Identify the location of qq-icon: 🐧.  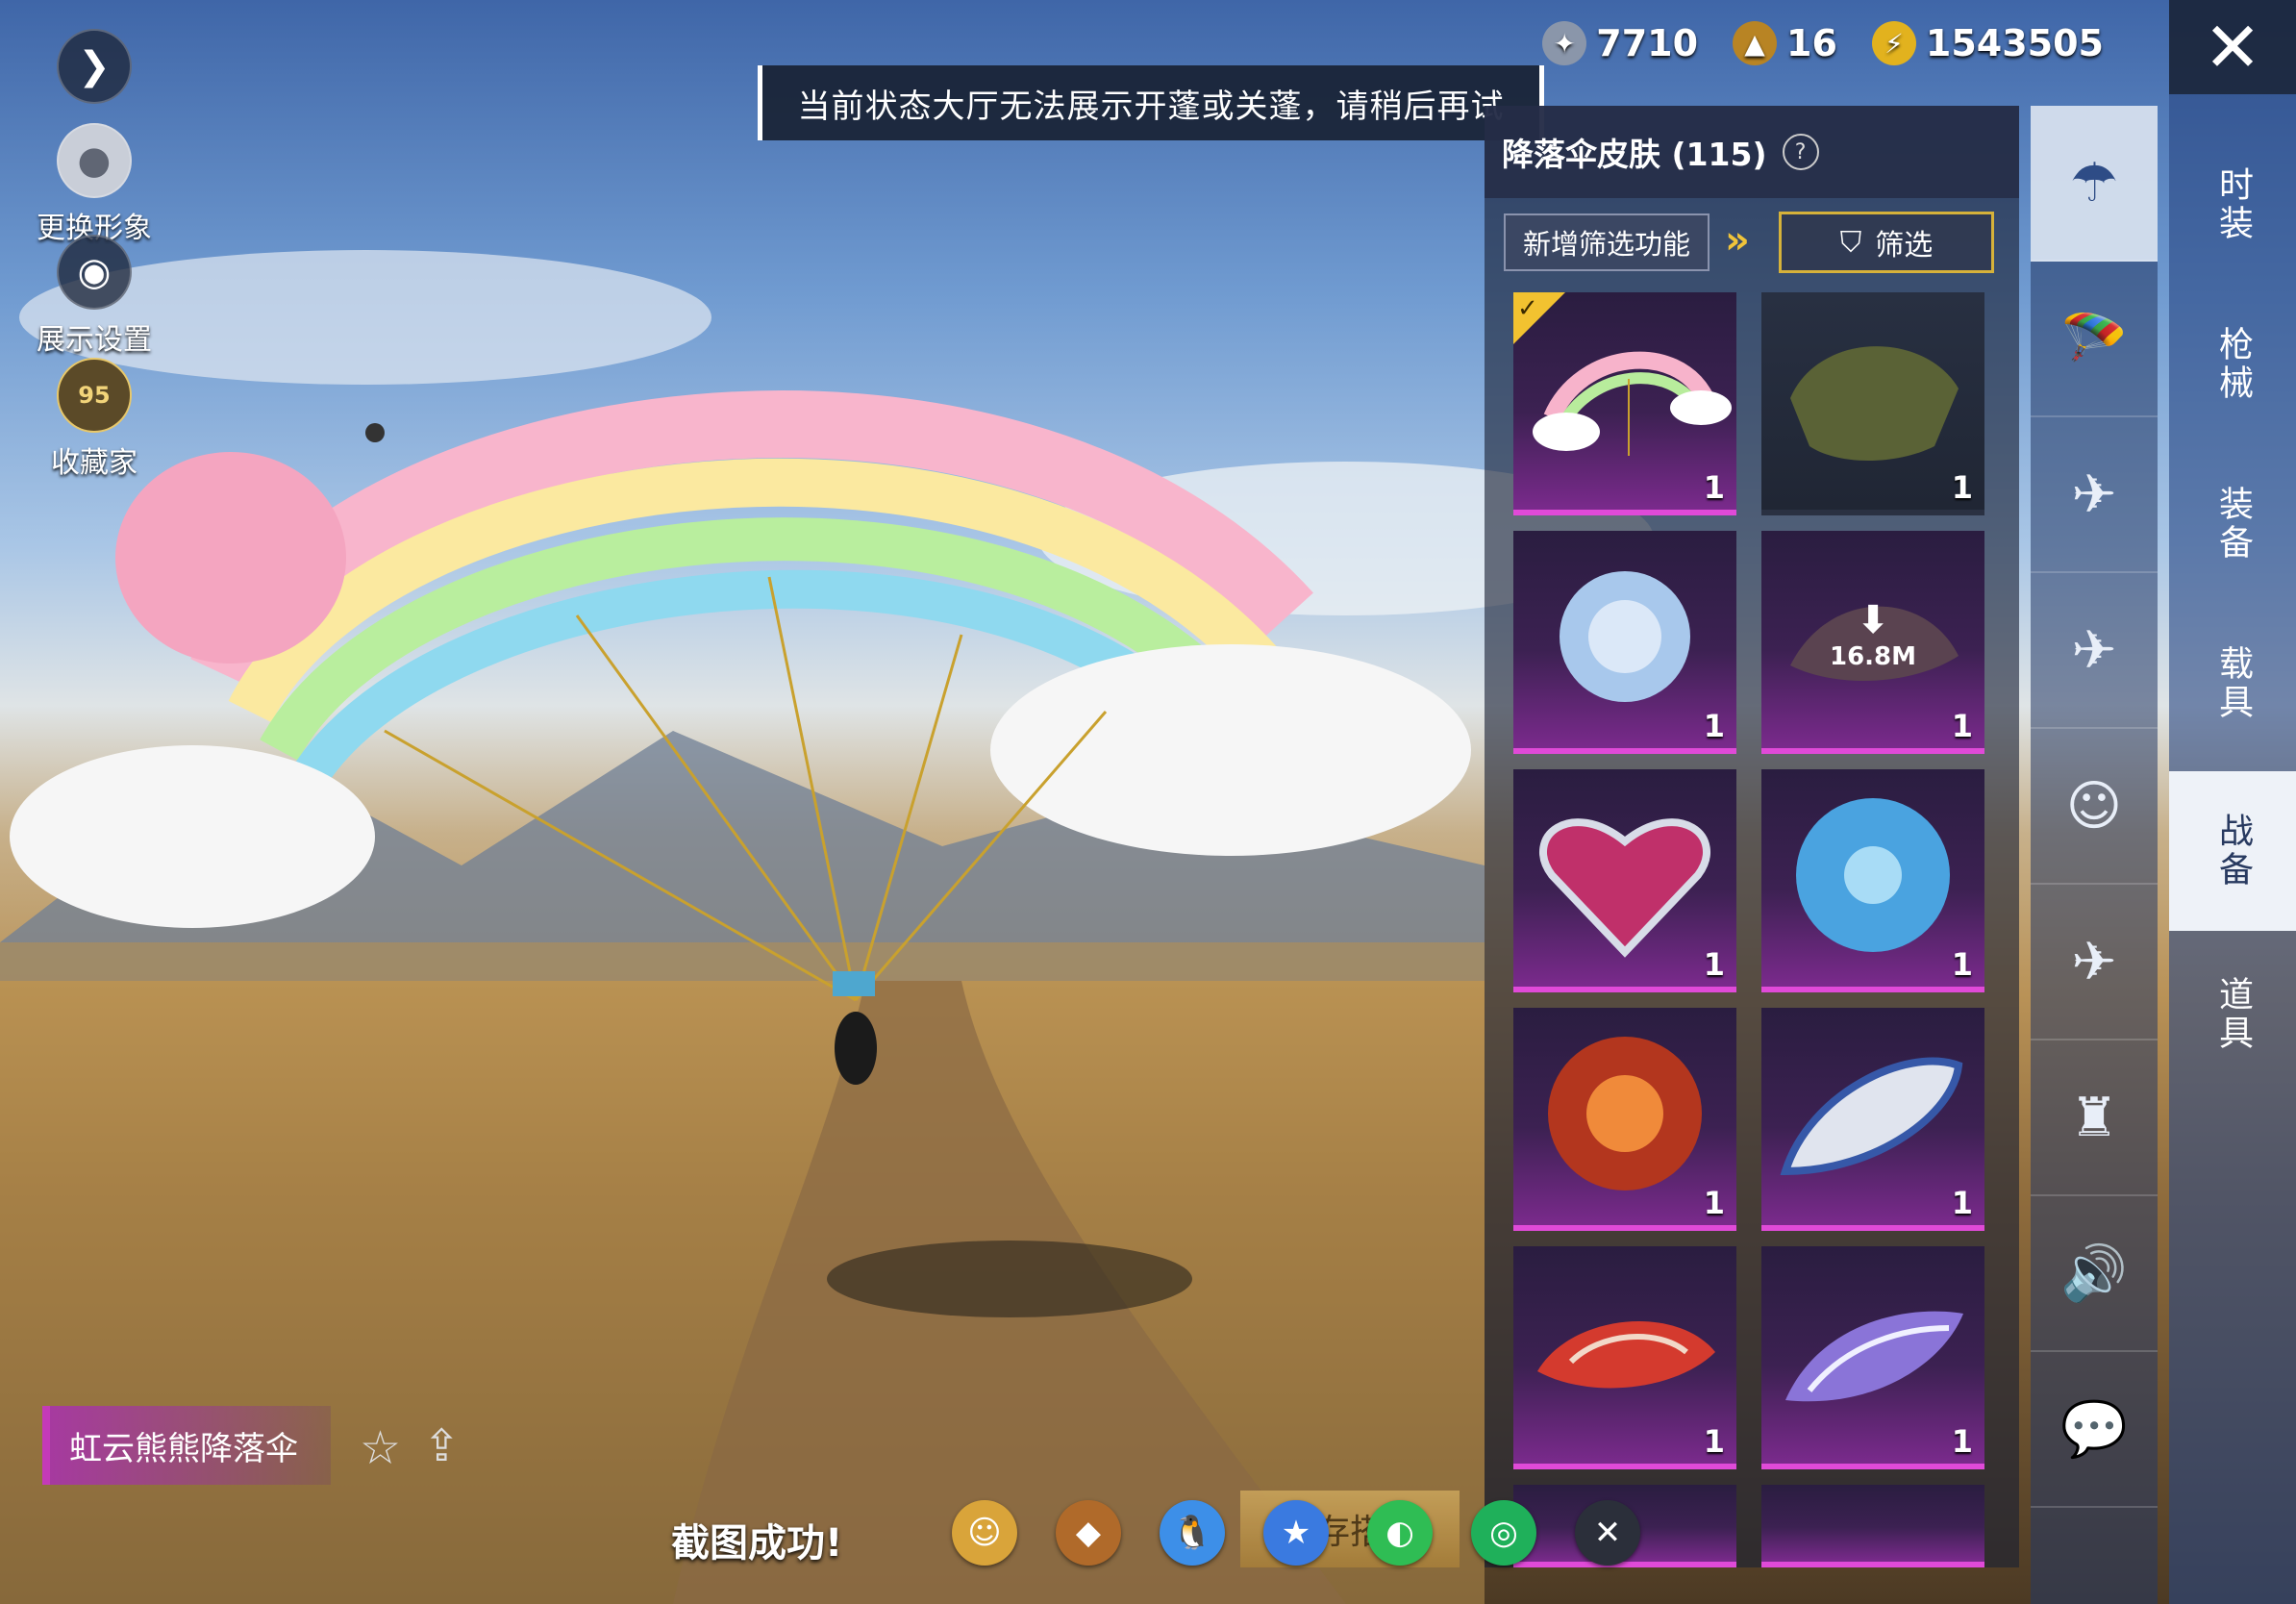
(1192, 1533).